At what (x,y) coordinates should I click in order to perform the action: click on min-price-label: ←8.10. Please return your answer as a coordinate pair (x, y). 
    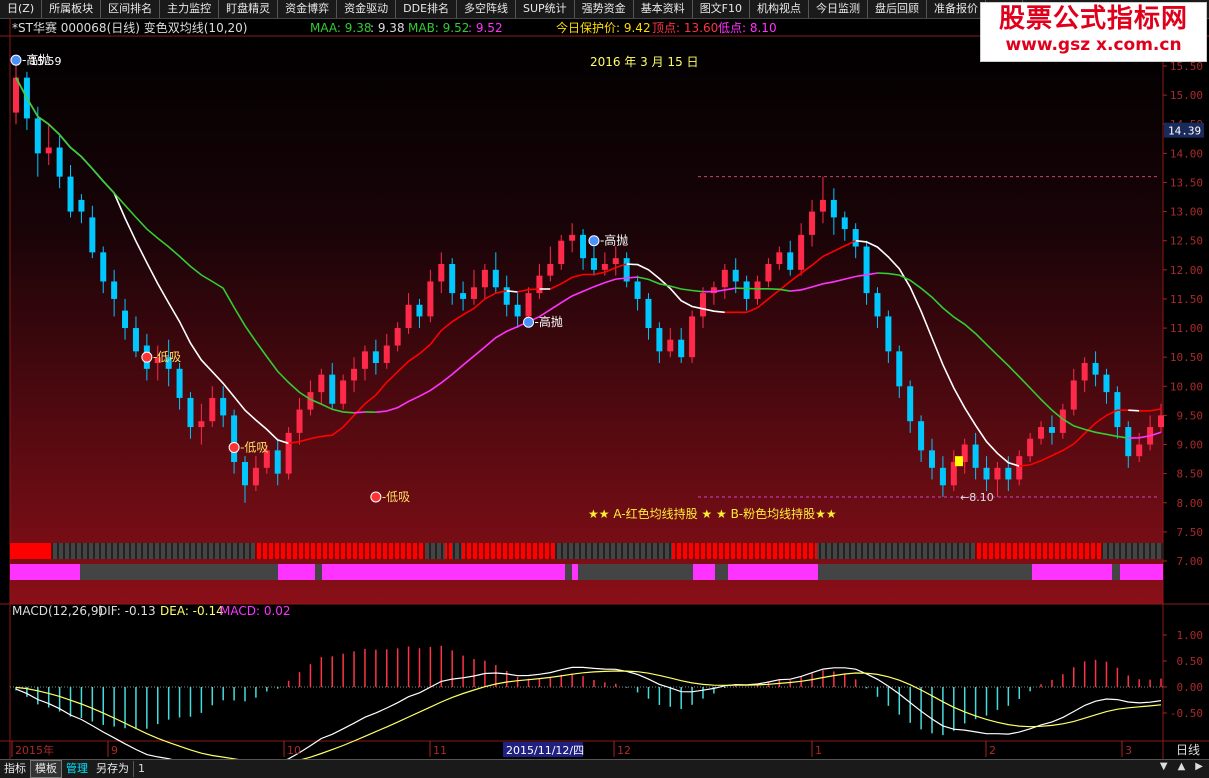
    Looking at the image, I should click on (977, 497).